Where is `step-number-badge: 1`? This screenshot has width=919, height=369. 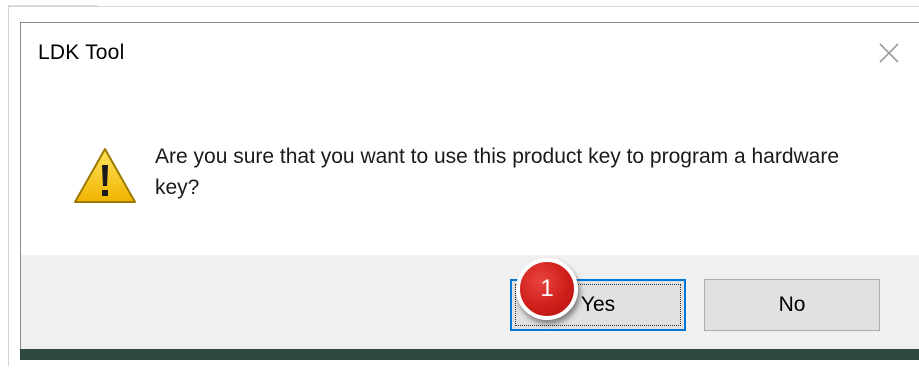
step-number-badge: 1 is located at coordinates (547, 289).